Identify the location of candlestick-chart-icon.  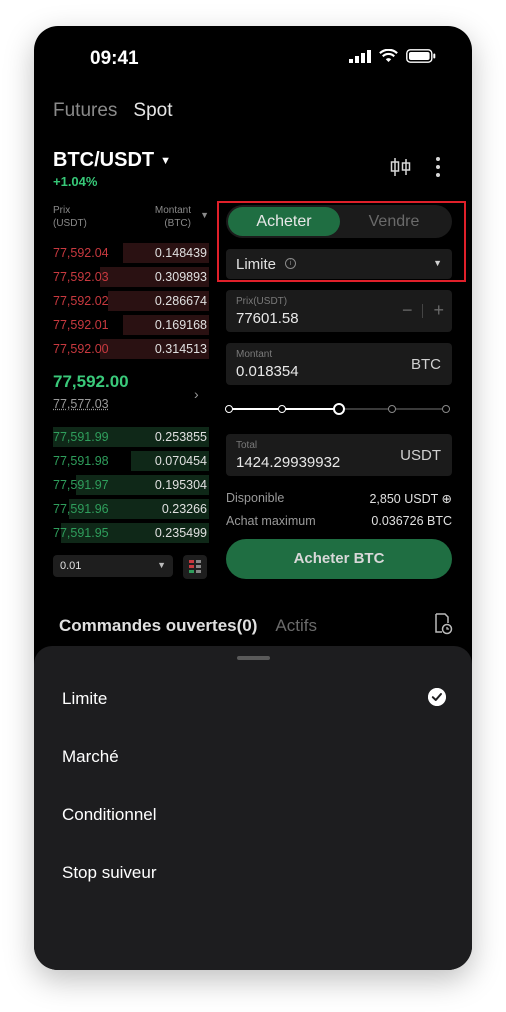
(401, 167).